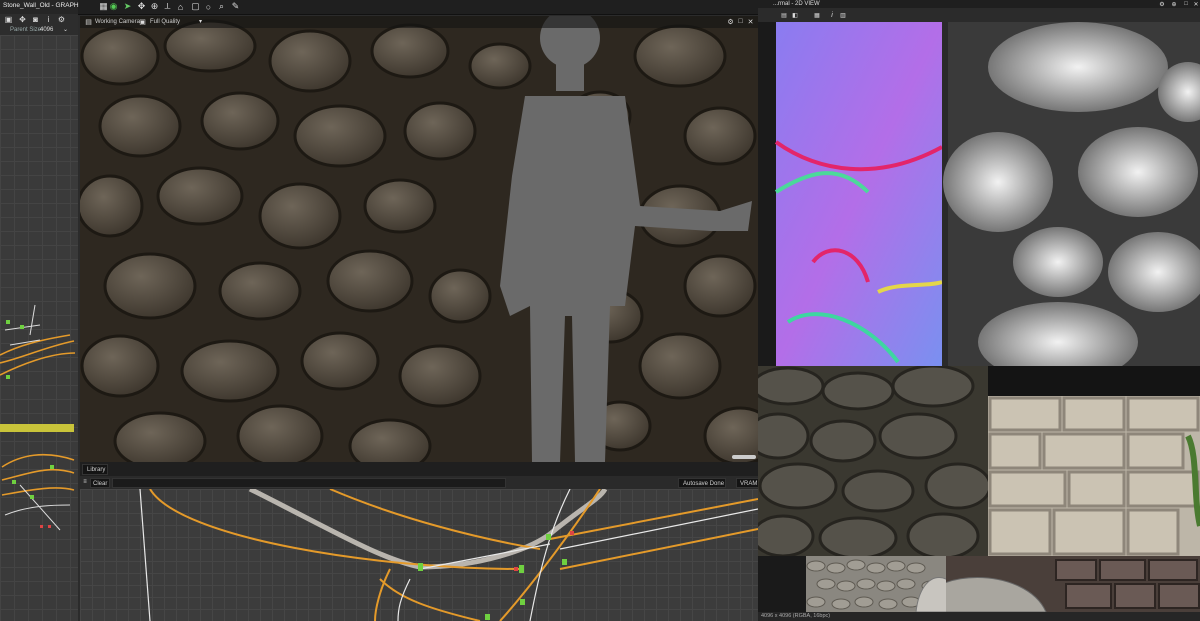 Image resolution: width=1200 pixels, height=621 pixels. I want to click on tiling-icon: ▦, so click(817, 15).